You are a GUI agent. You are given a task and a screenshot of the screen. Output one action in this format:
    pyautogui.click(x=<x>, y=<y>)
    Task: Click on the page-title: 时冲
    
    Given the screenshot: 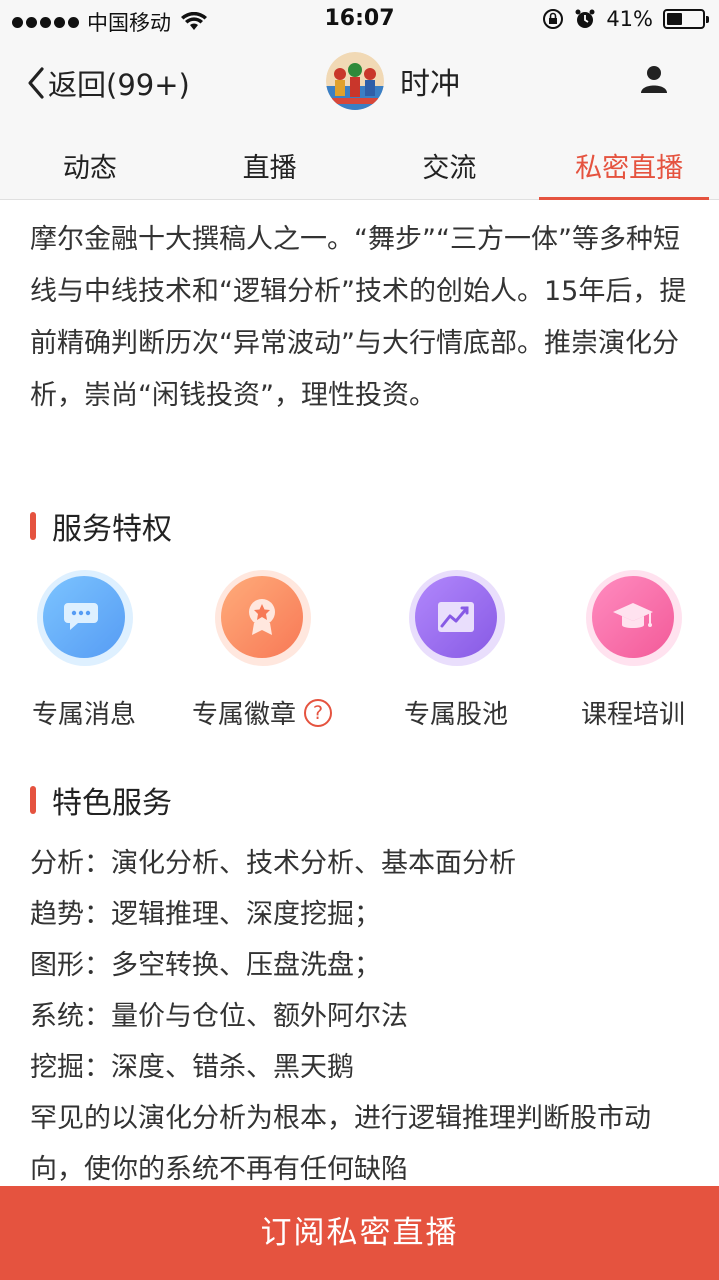 What is the action you would take?
    pyautogui.click(x=430, y=84)
    